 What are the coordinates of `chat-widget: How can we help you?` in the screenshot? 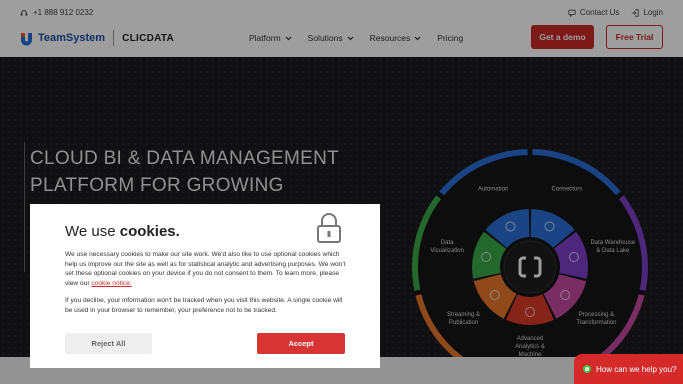 It's located at (628, 369).